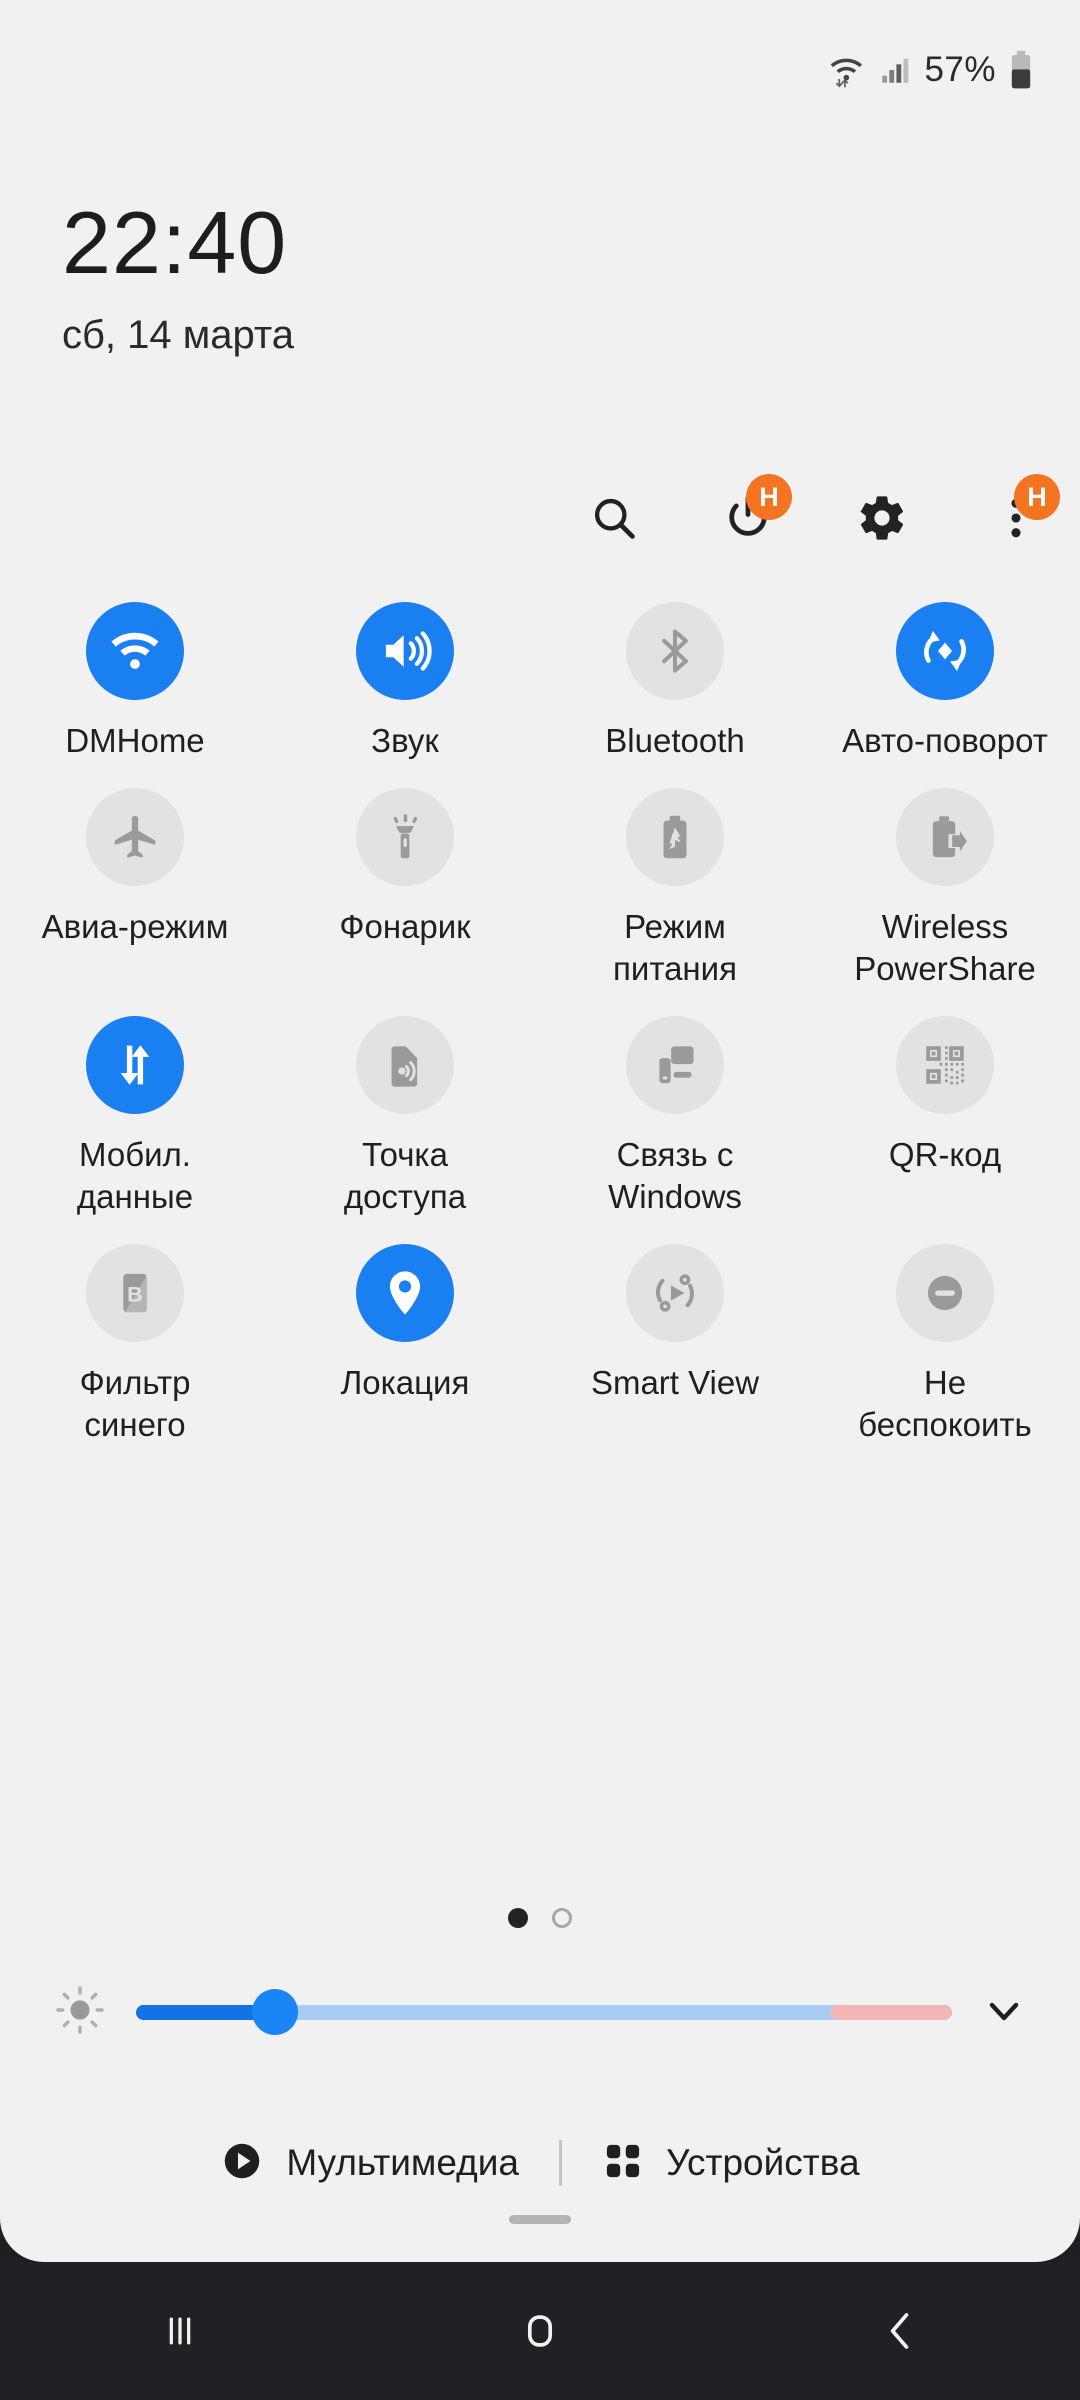  What do you see at coordinates (675, 1175) in the screenshot?
I see `tile-label: Связь с Windows` at bounding box center [675, 1175].